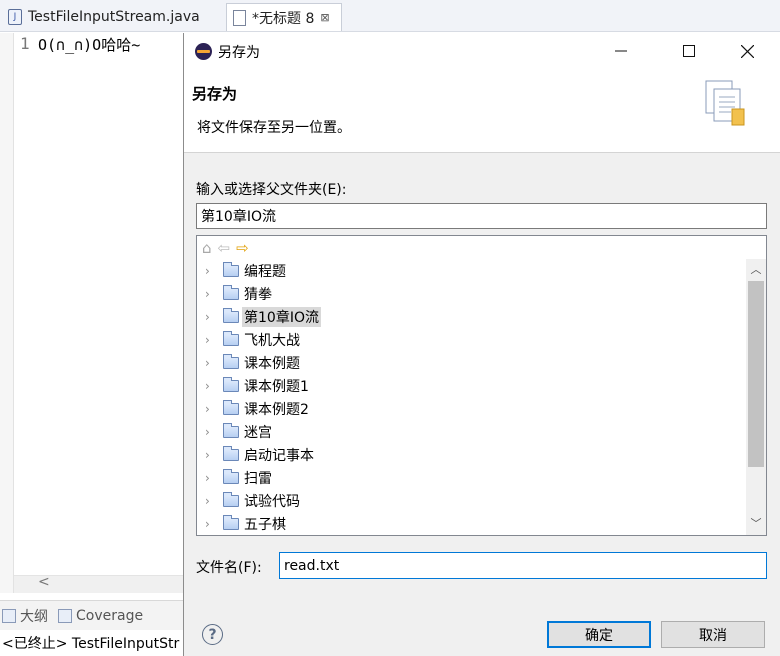  I want to click on parent-folder-input, so click(481, 216).